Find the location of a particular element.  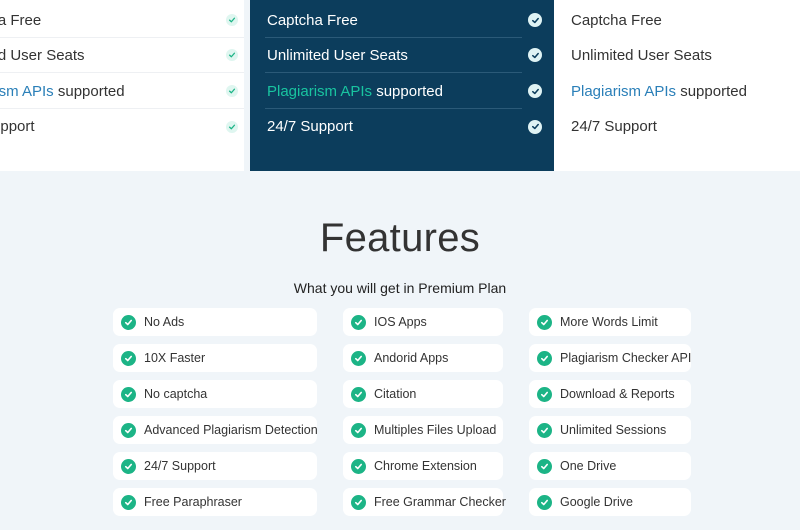

feature-label: More Words Limit is located at coordinates (609, 322).